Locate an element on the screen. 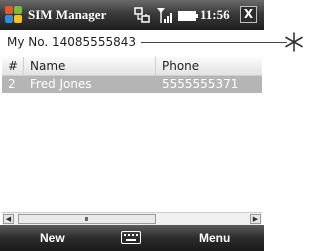 The height and width of the screenshot is (251, 320). horizontal-scrollbar: ◀ ▶ is located at coordinates (132, 218).